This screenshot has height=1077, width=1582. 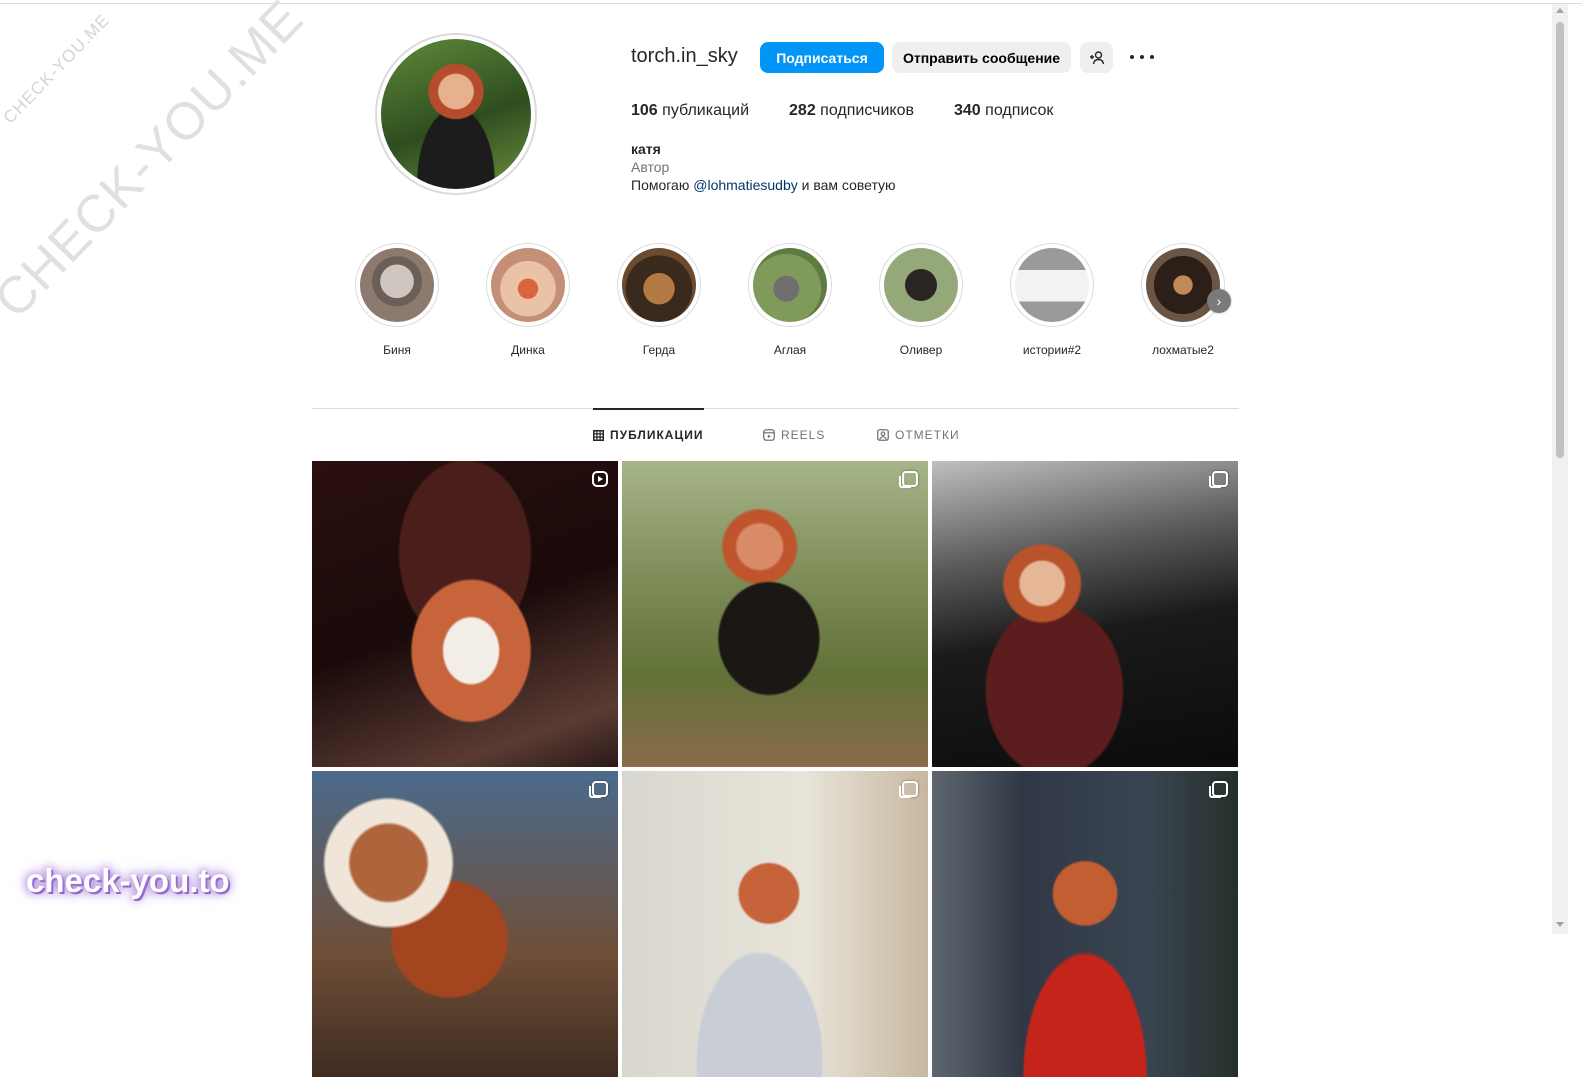 What do you see at coordinates (769, 435) in the screenshot?
I see `reels-icon` at bounding box center [769, 435].